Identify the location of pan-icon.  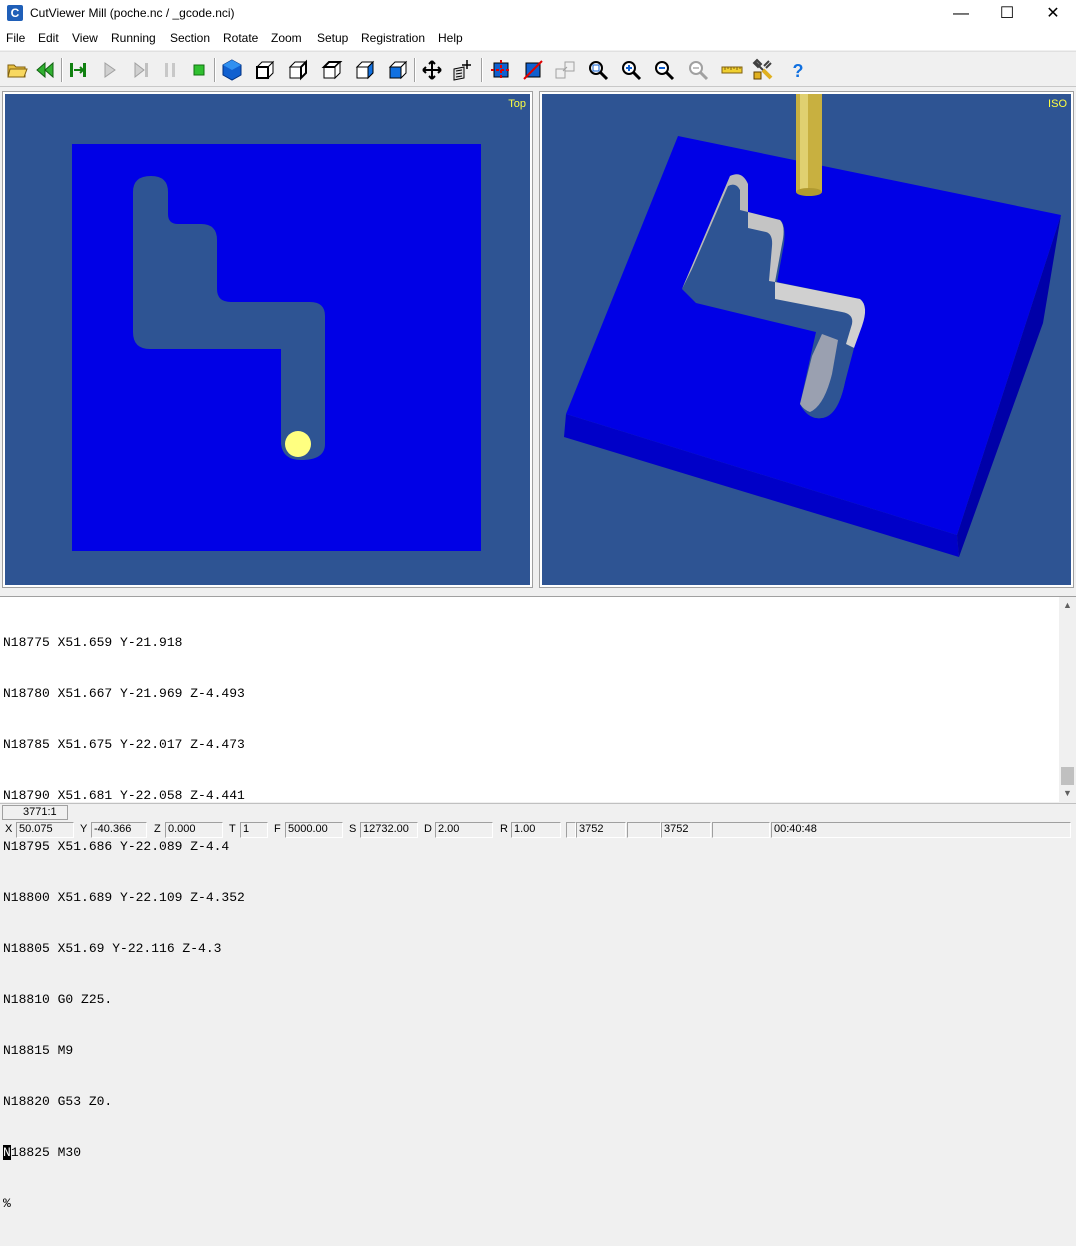
(432, 70).